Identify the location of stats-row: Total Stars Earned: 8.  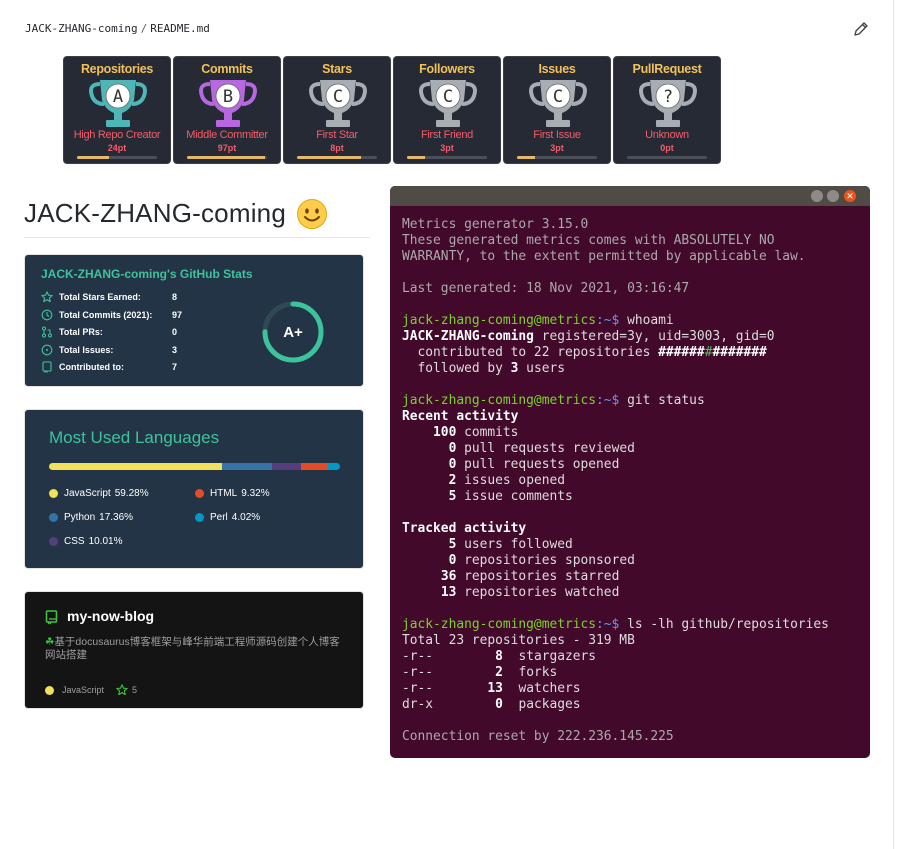
(121, 297).